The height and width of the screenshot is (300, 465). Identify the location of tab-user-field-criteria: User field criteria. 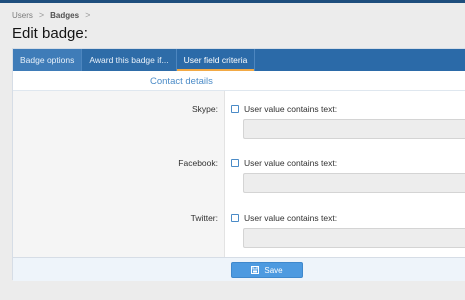
(216, 60).